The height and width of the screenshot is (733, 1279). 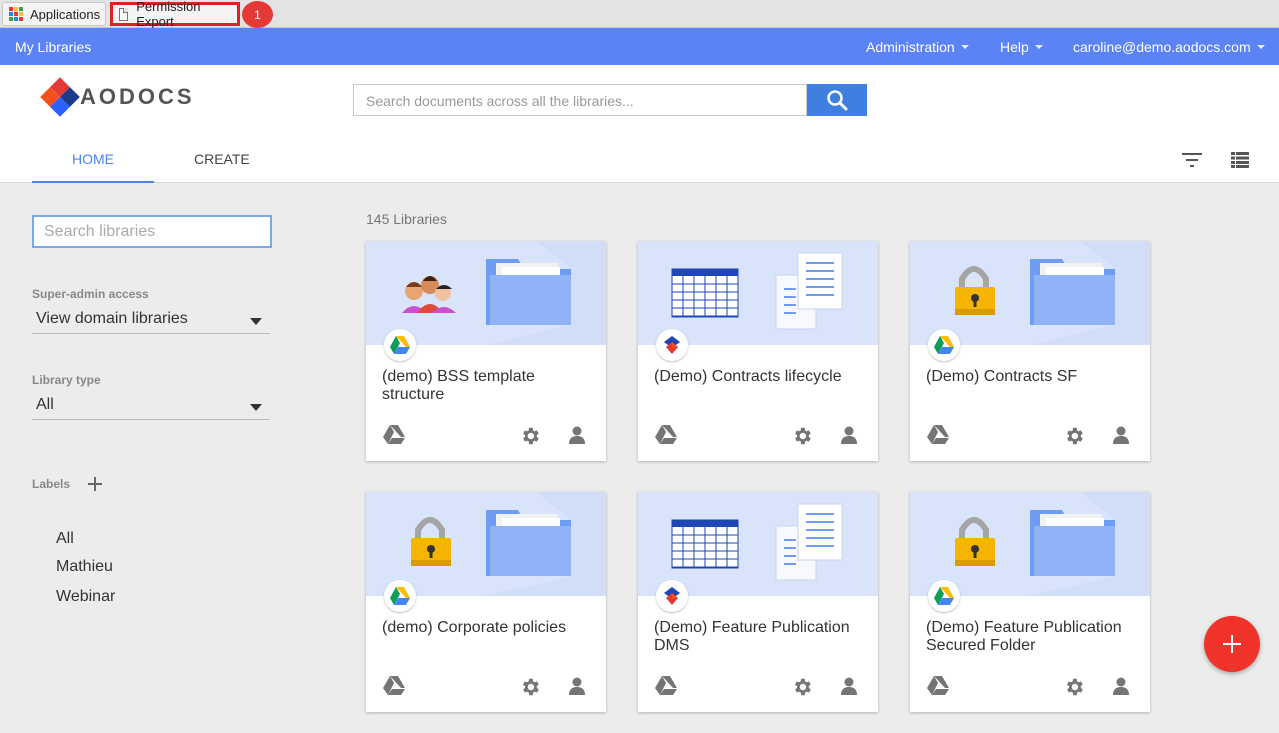 I want to click on document-icon, so click(x=124, y=14).